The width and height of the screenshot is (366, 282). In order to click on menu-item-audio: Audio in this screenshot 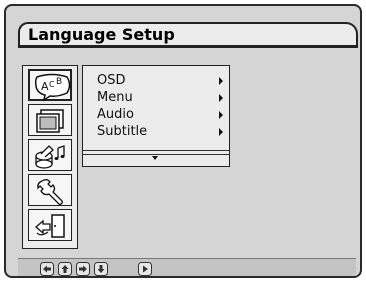, I will do `click(161, 115)`.